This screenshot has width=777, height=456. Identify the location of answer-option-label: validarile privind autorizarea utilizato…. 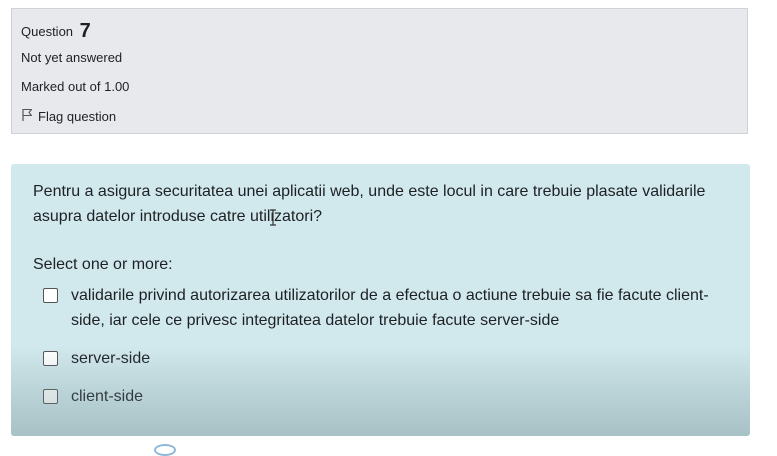
(390, 308).